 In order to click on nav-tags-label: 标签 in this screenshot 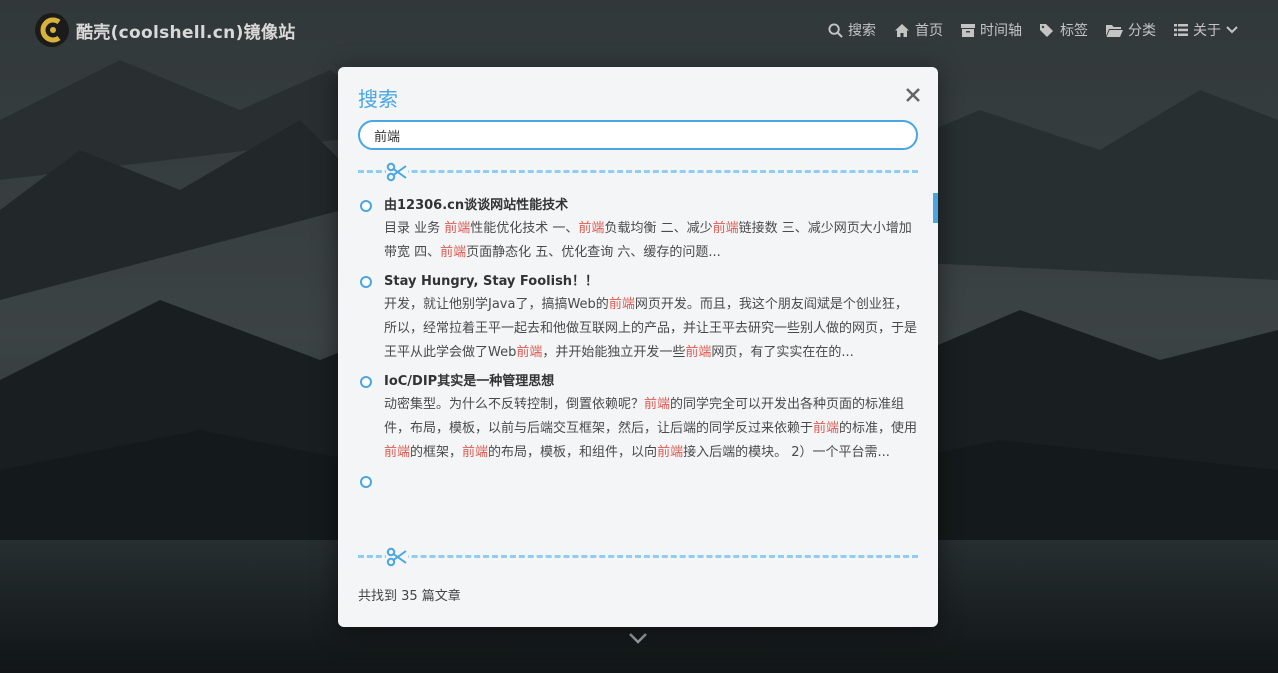, I will do `click(1074, 31)`.